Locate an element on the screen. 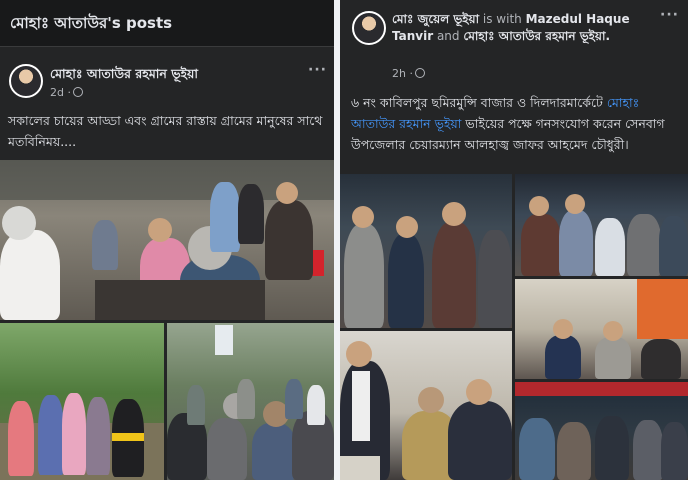  author-name: মোহাঃ আতাউর রহমান ভূইয়া is located at coordinates (124, 76).